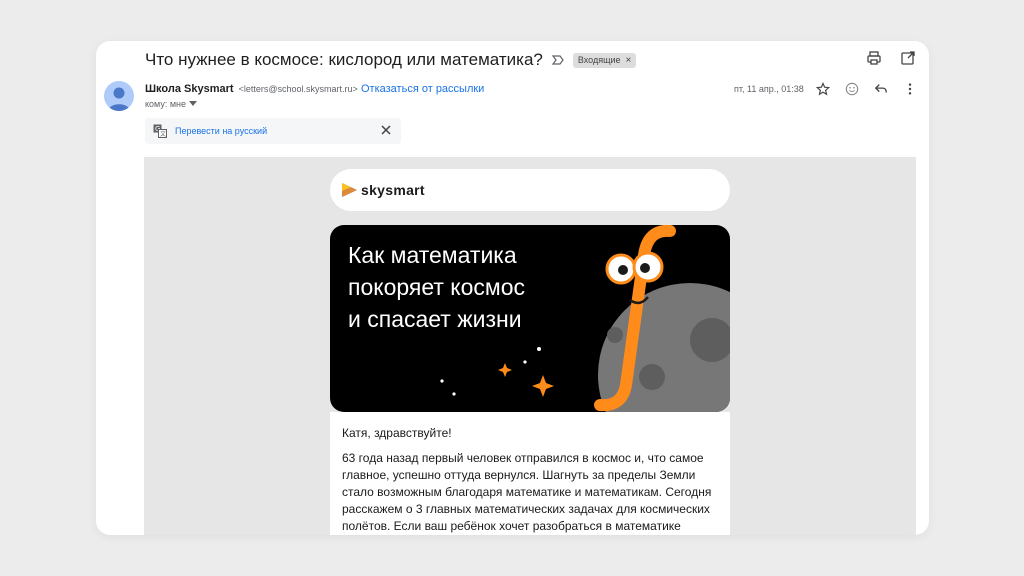 The width and height of the screenshot is (1024, 576). I want to click on reply-icon, so click(881, 89).